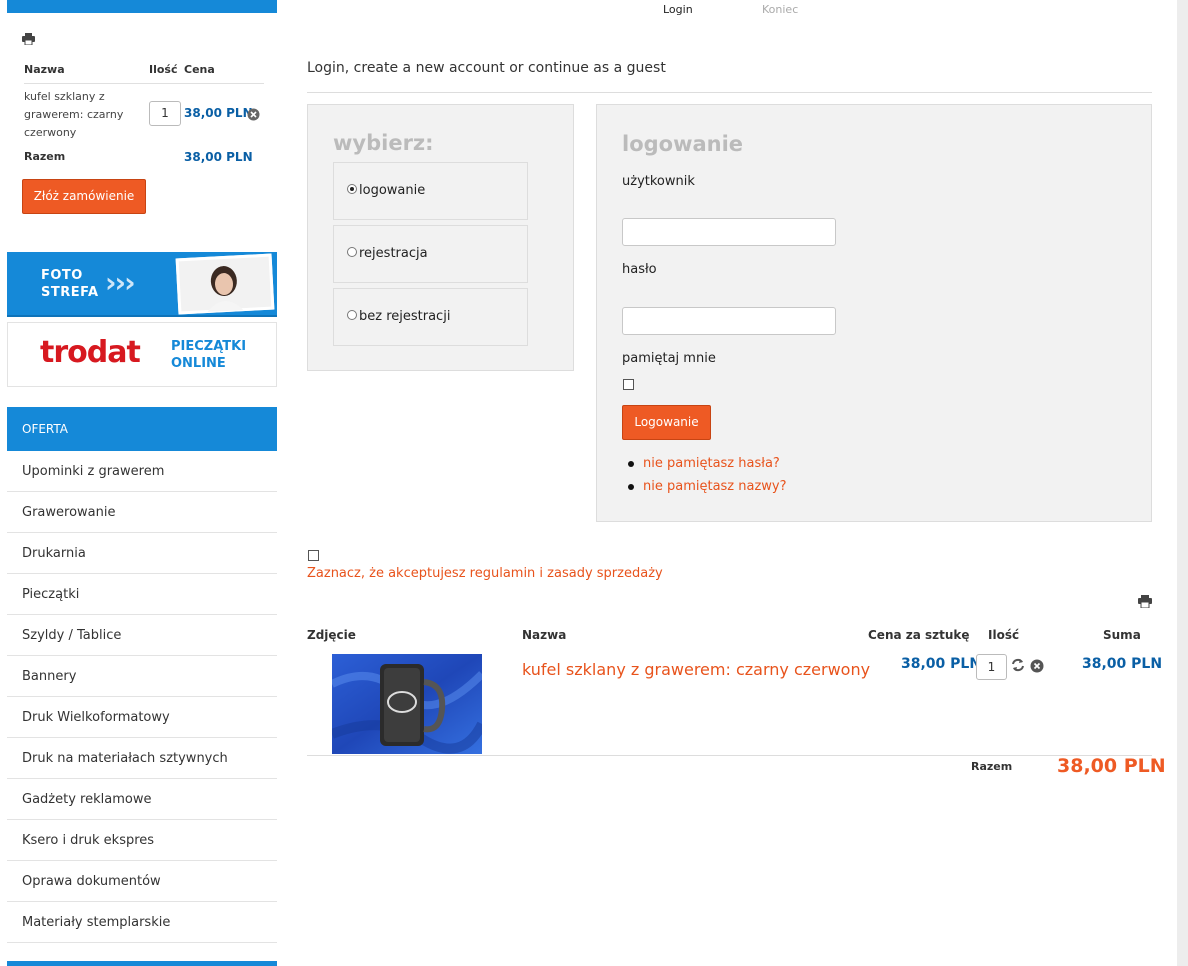 This screenshot has height=966, width=1188. Describe the element at coordinates (1018, 666) in the screenshot. I see `refresh-icon` at that location.